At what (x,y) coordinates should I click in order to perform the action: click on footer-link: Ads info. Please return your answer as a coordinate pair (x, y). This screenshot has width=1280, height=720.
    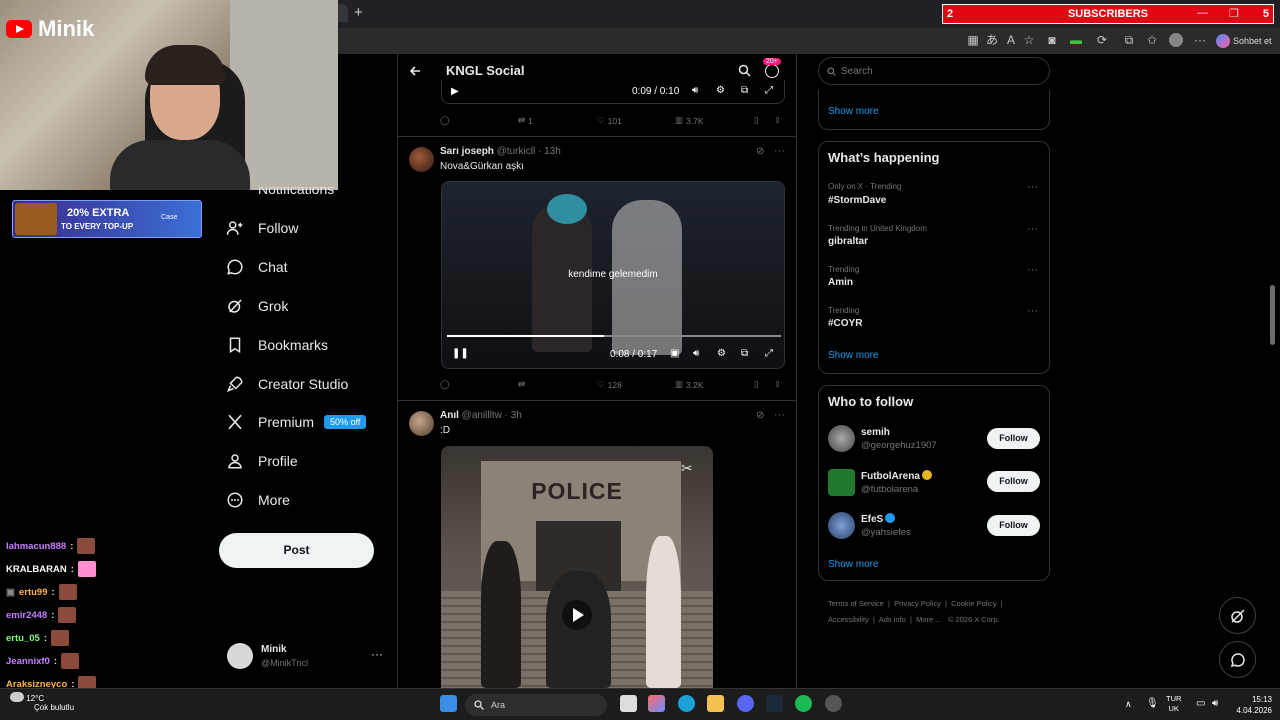
    Looking at the image, I should click on (892, 619).